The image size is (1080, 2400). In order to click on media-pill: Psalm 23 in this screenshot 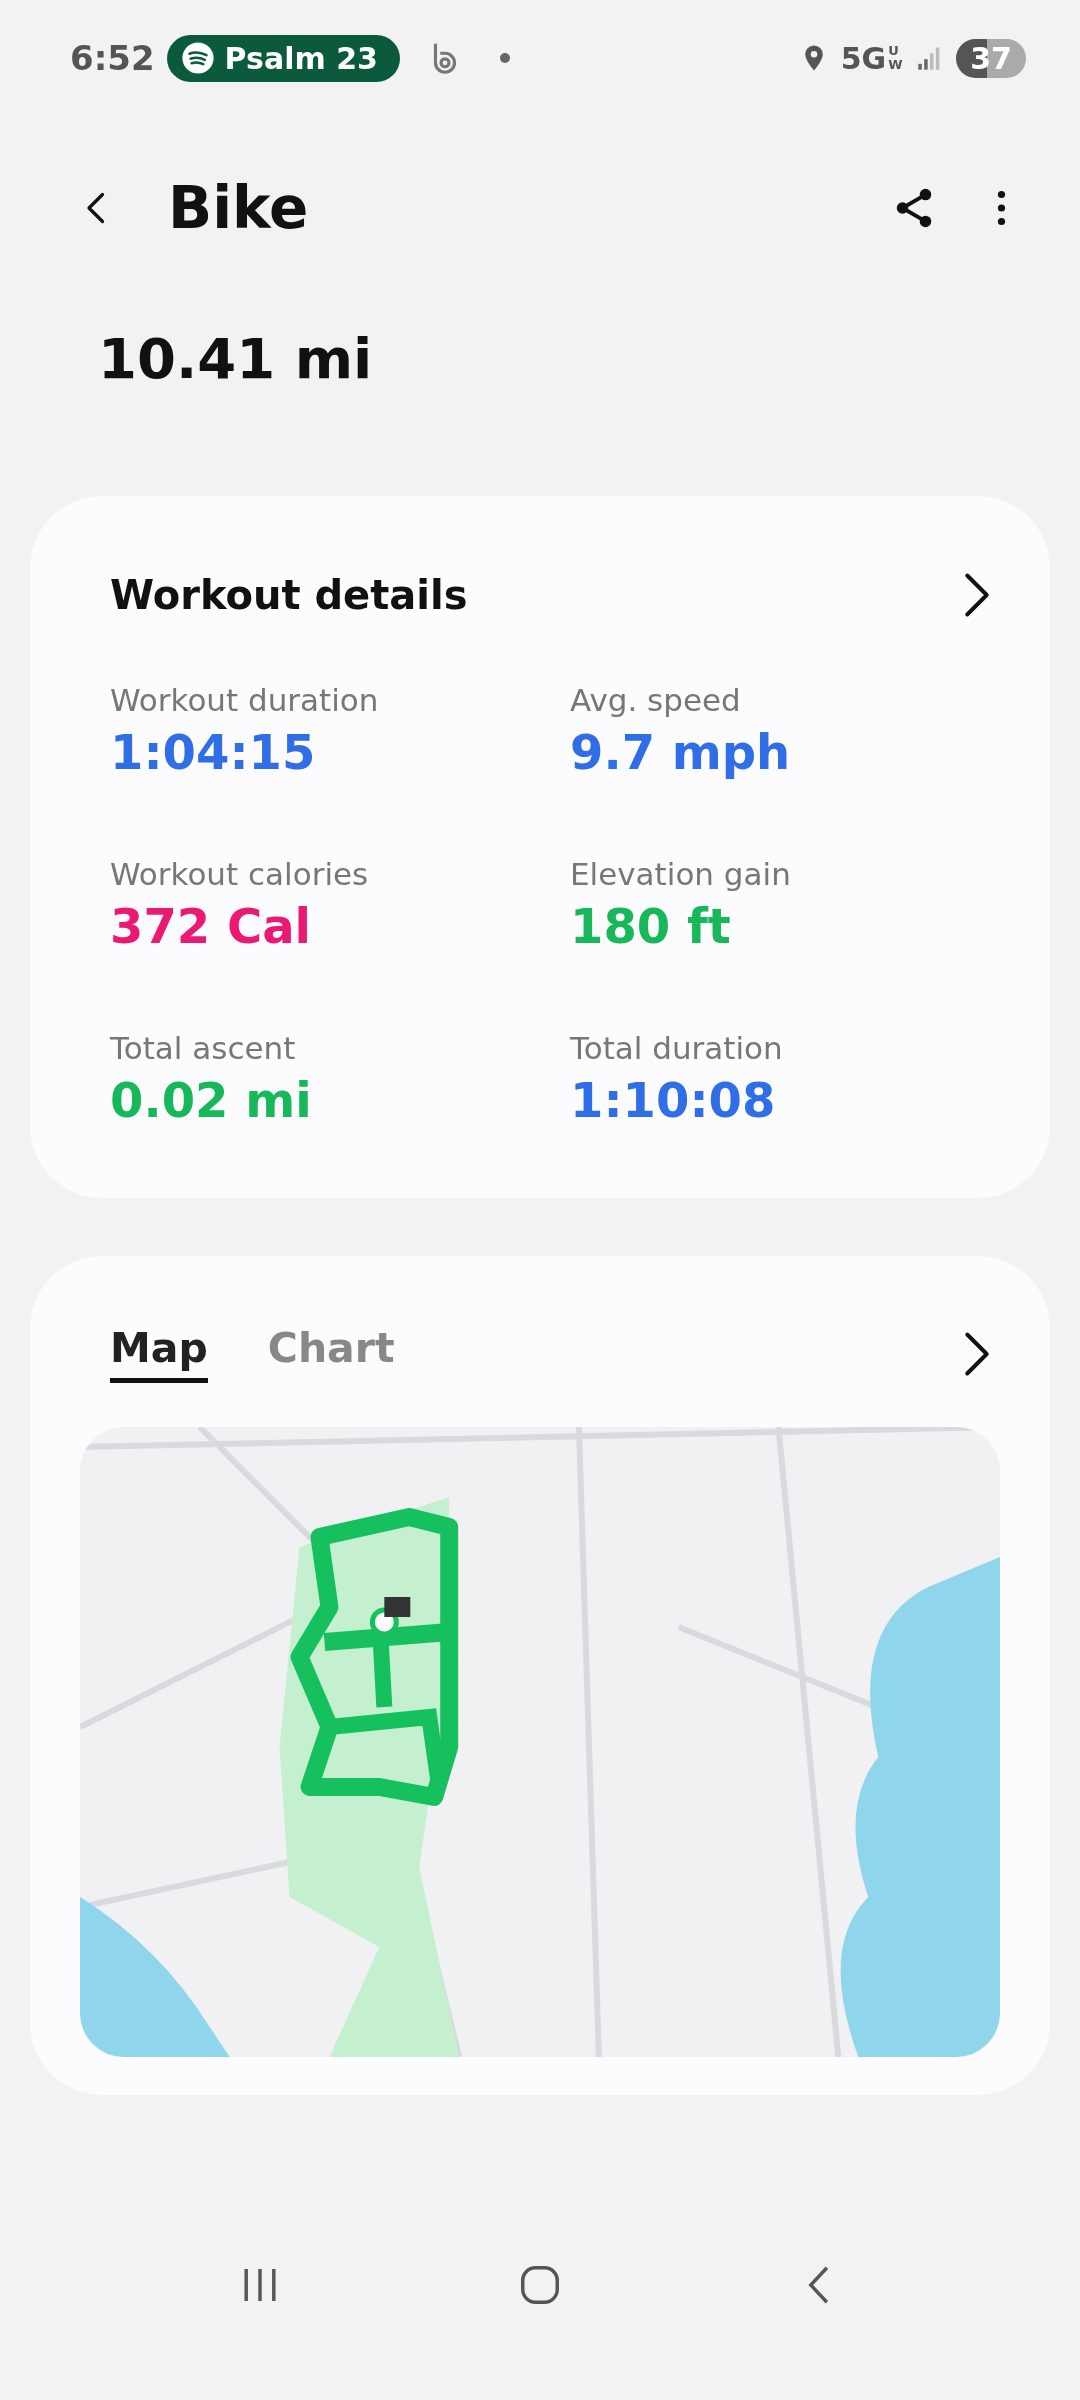, I will do `click(283, 58)`.